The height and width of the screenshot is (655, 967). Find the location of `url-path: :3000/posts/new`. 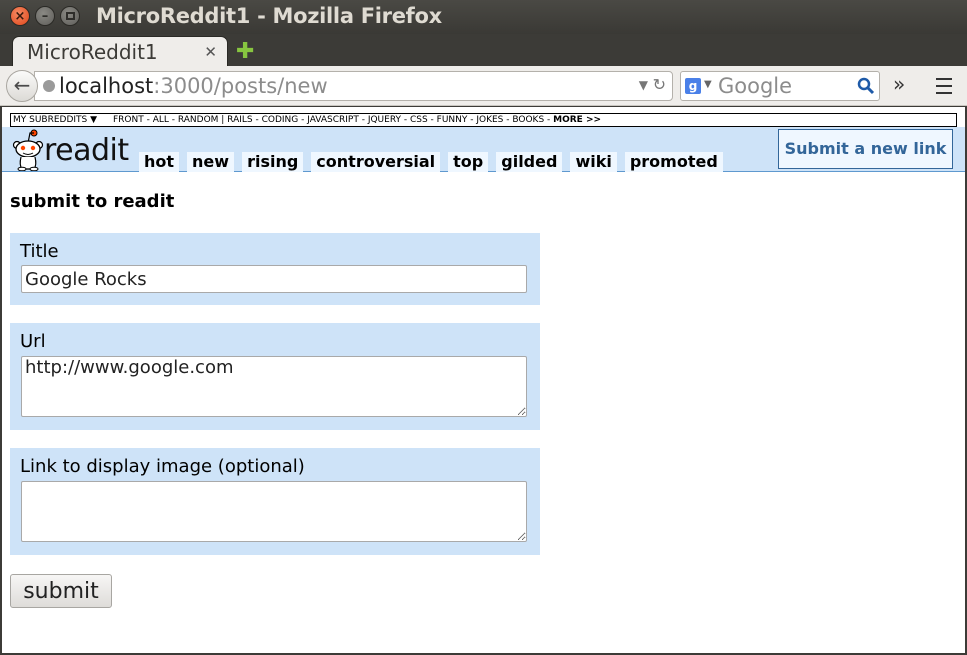

url-path: :3000/posts/new is located at coordinates (240, 86).